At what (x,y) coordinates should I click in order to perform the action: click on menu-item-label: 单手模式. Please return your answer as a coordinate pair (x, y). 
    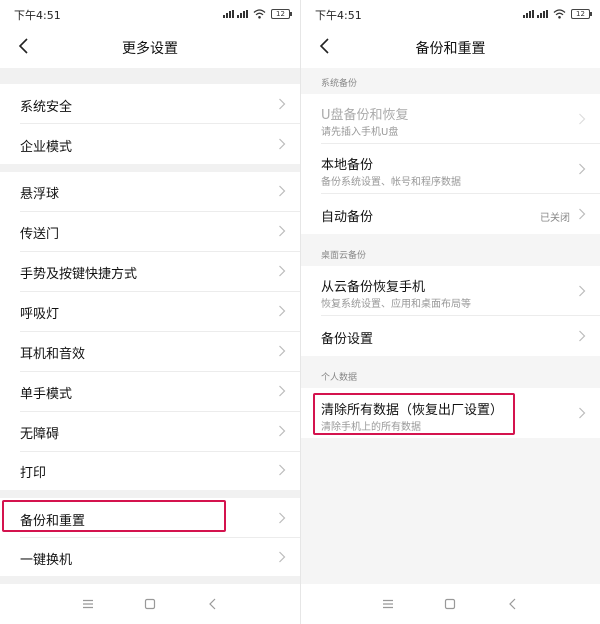
    Looking at the image, I should click on (46, 394).